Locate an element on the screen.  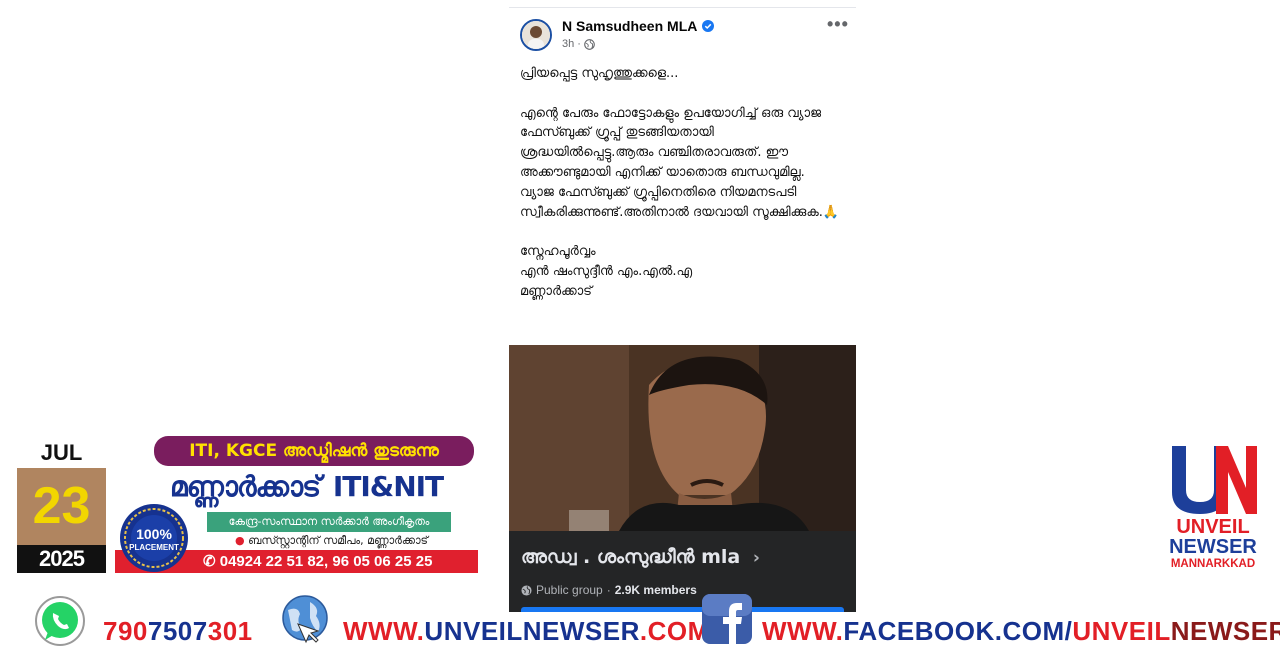
phone-part-c: 301 is located at coordinates (230, 631).